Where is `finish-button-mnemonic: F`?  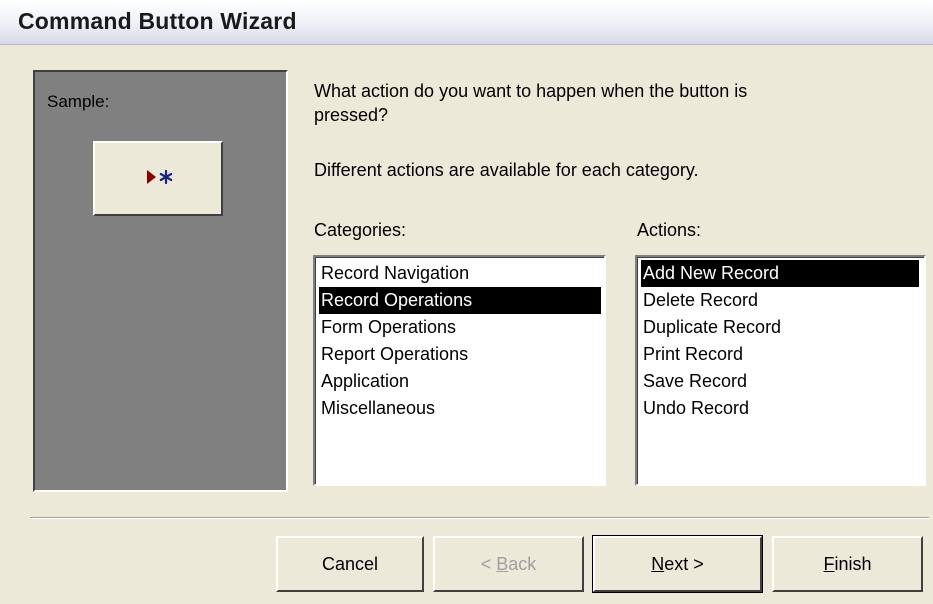 finish-button-mnemonic: F is located at coordinates (829, 564).